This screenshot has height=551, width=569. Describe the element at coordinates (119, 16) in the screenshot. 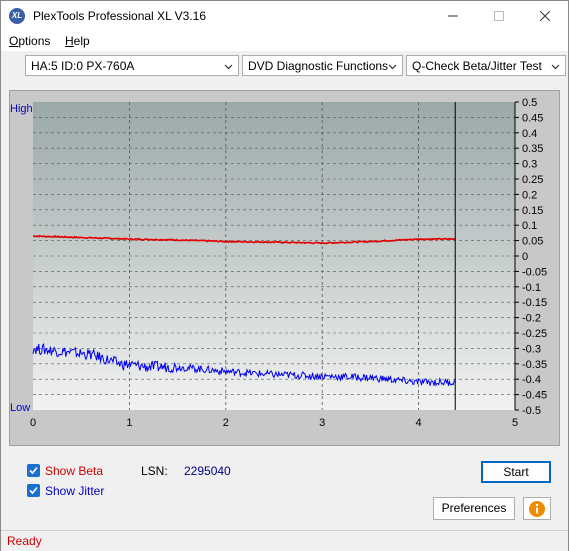

I see `window-title: PlexTools Professional XL V3.16` at that location.